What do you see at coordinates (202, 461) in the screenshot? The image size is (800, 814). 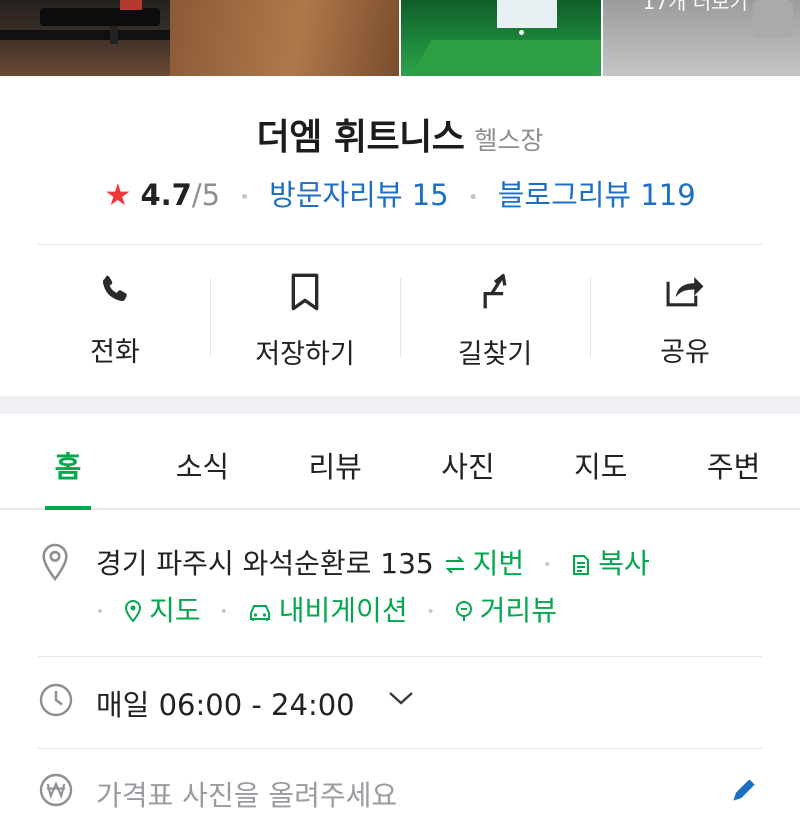 I see `tab-news: 소식` at bounding box center [202, 461].